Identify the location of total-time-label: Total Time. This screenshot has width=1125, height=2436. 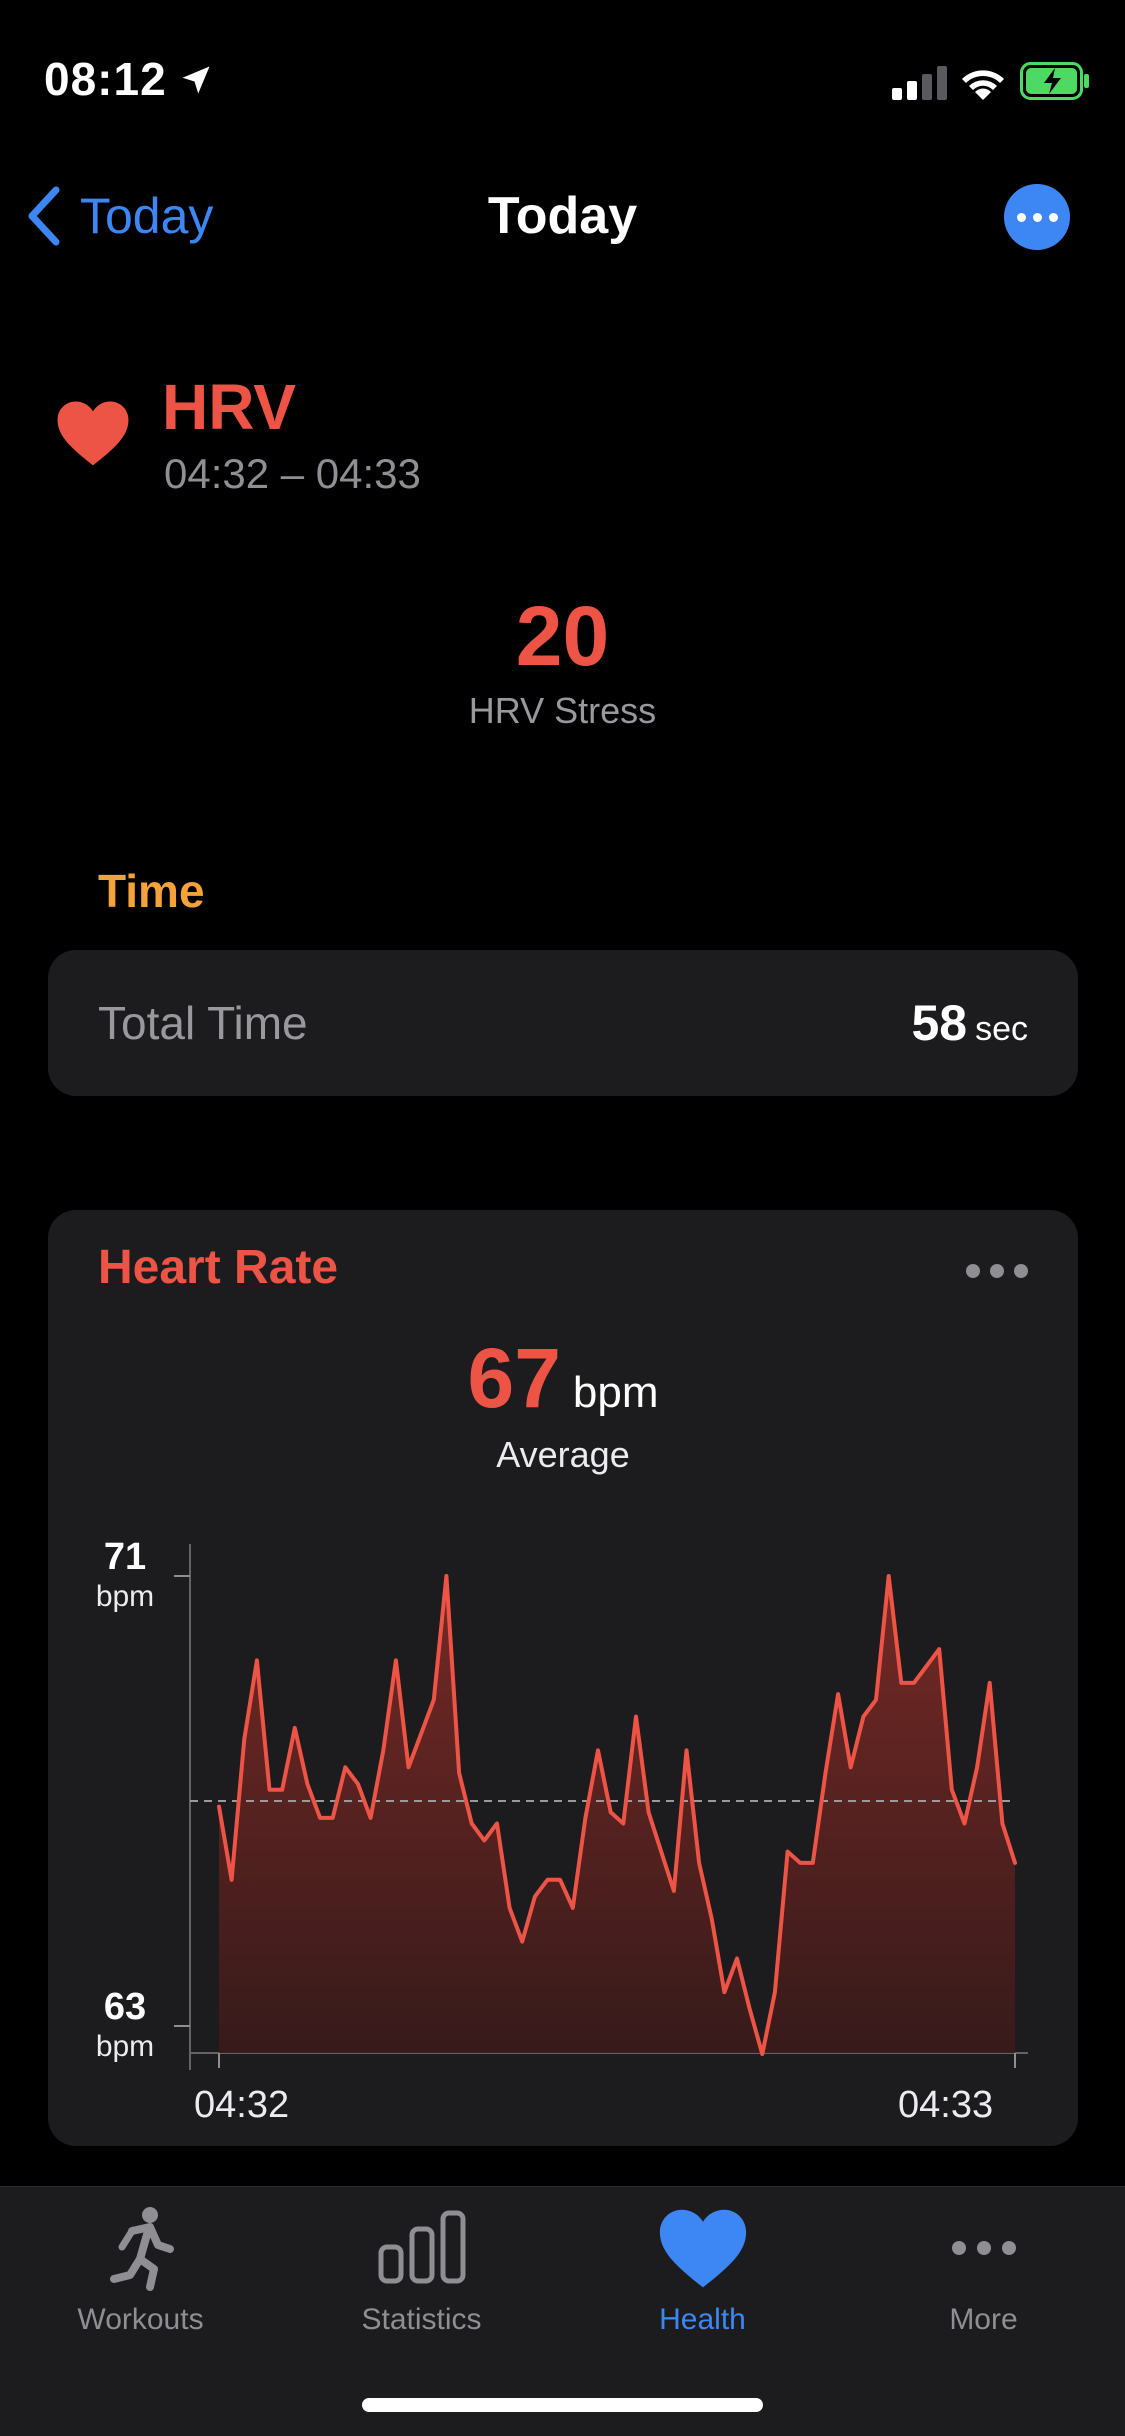
(203, 1023).